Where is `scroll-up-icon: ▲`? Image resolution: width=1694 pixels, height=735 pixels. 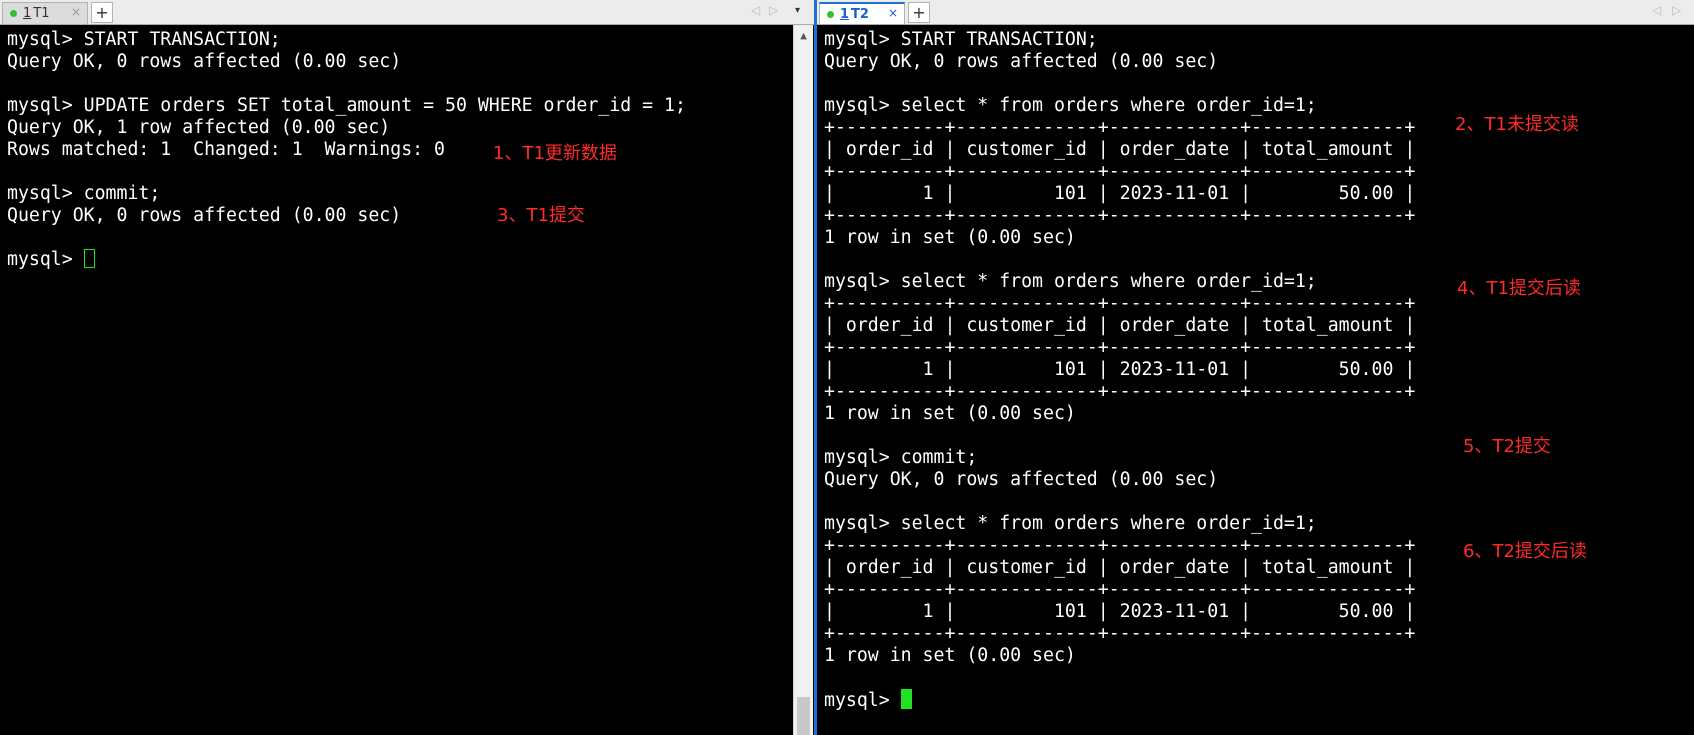 scroll-up-icon: ▲ is located at coordinates (803, 35).